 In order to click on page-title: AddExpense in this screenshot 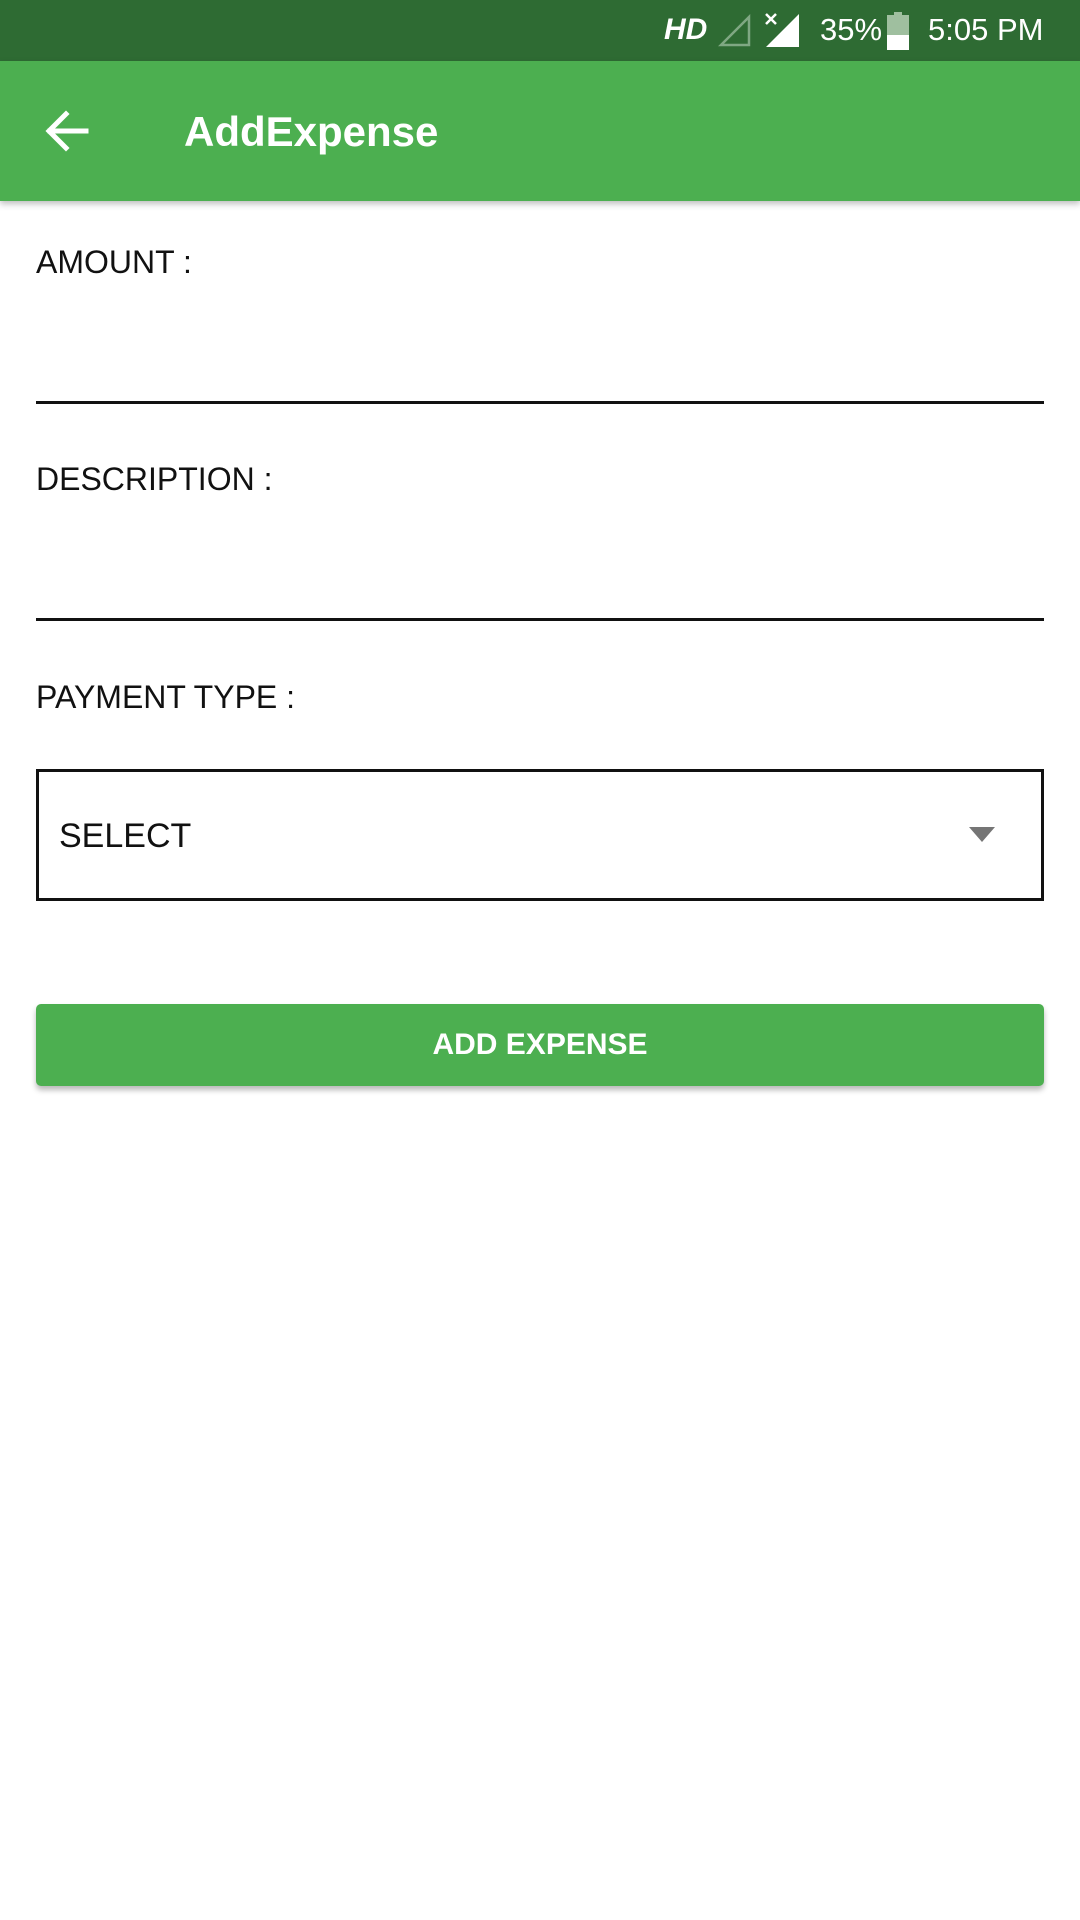, I will do `click(311, 131)`.